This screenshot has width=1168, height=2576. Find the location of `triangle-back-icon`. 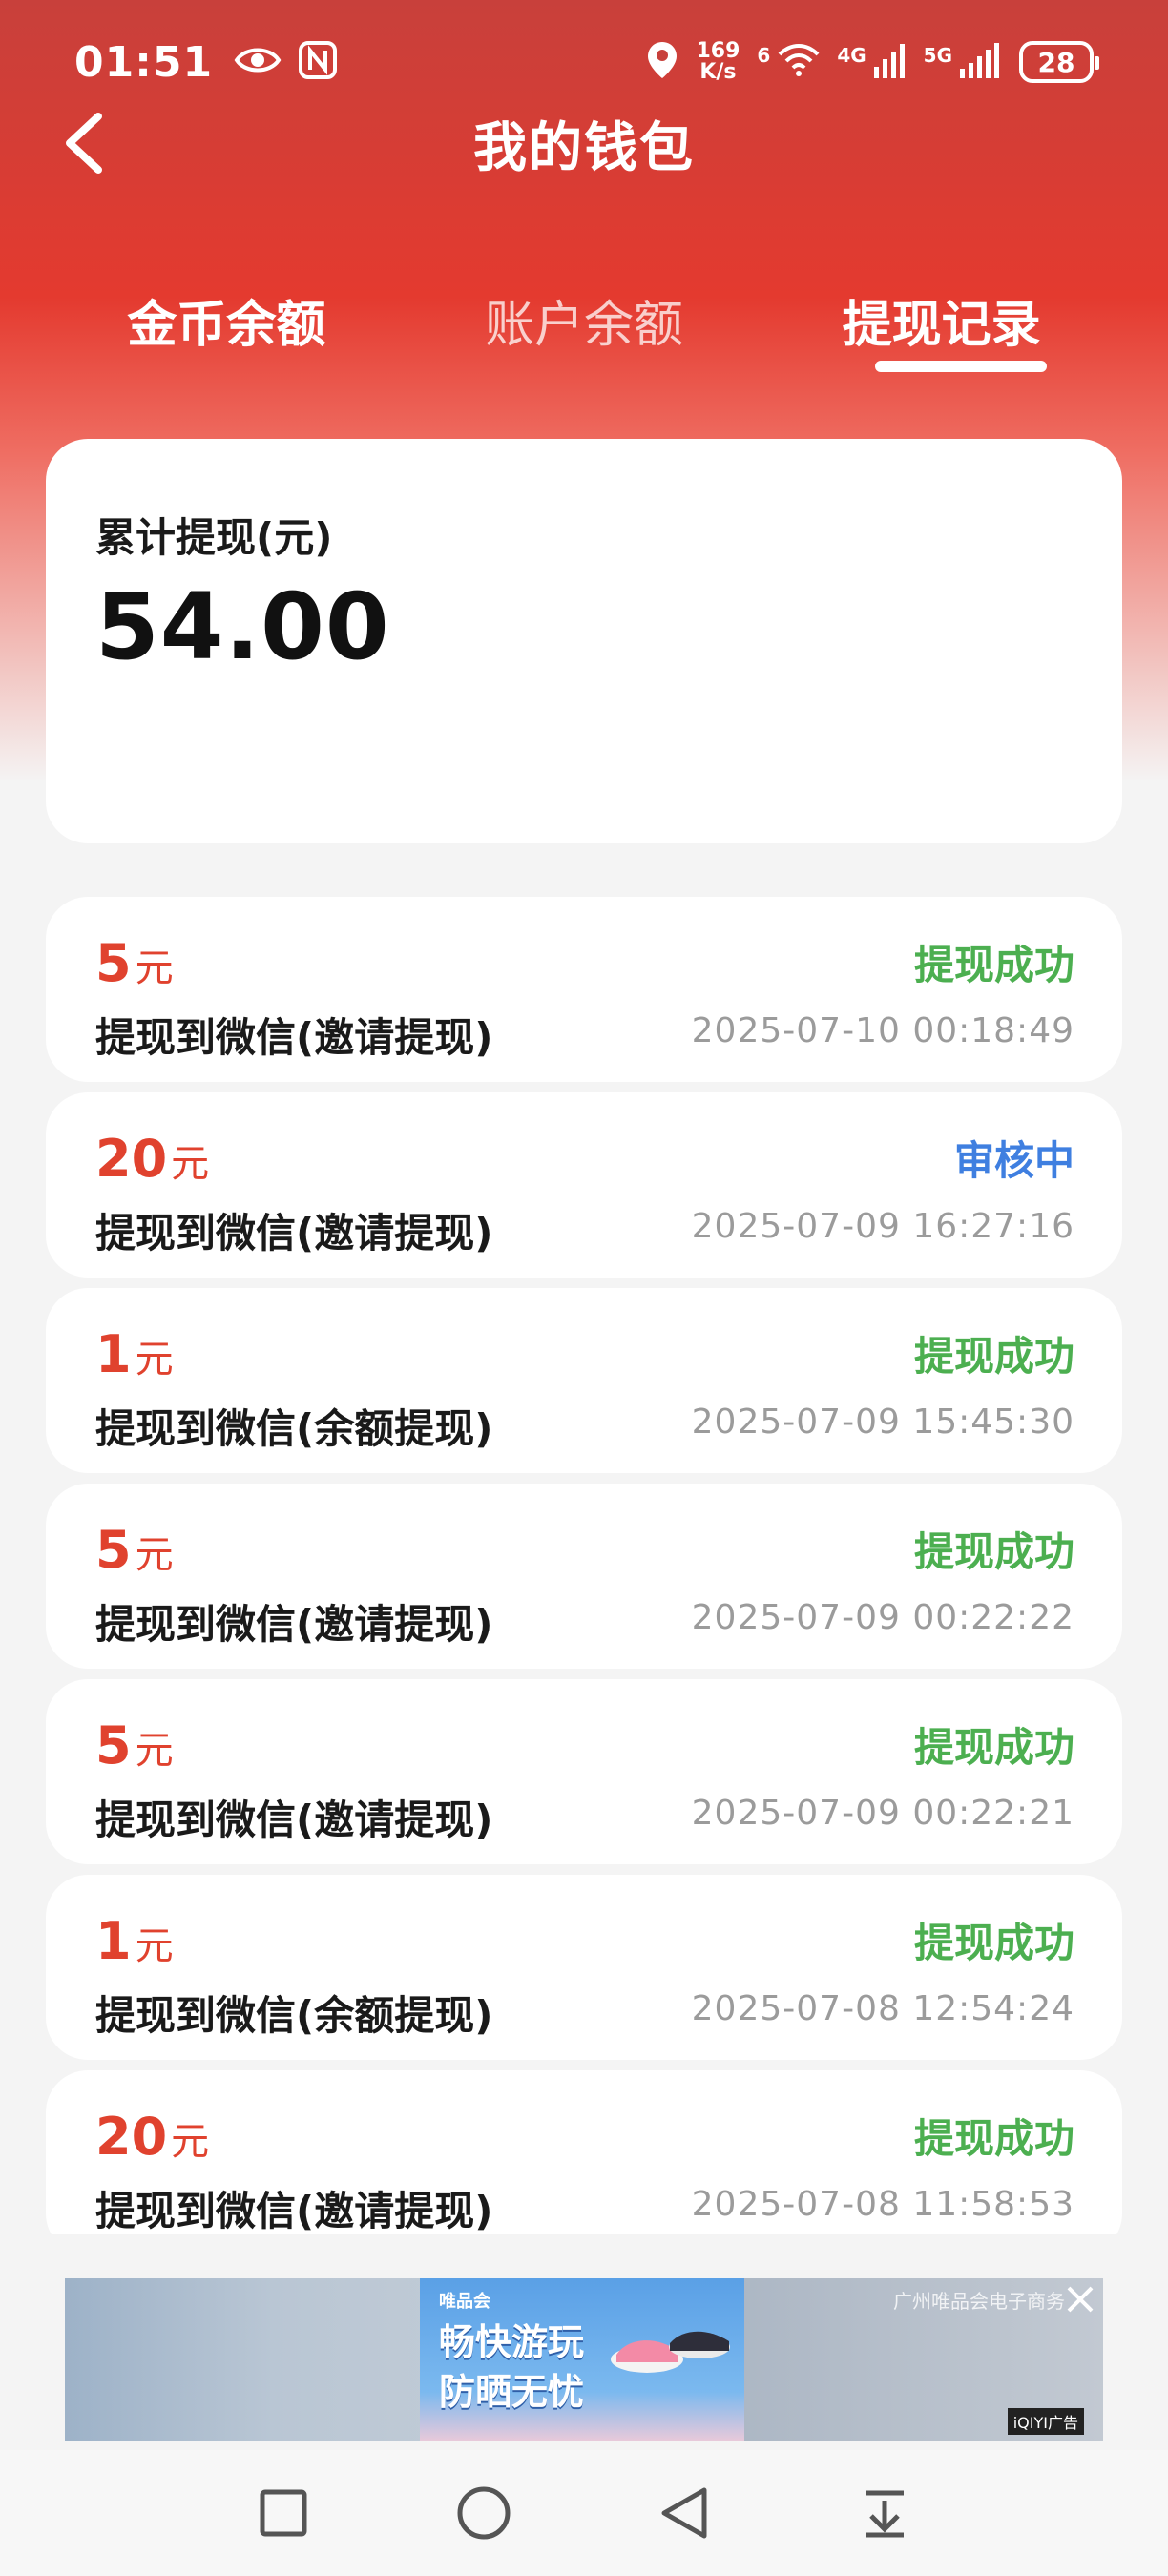

triangle-back-icon is located at coordinates (684, 2513).